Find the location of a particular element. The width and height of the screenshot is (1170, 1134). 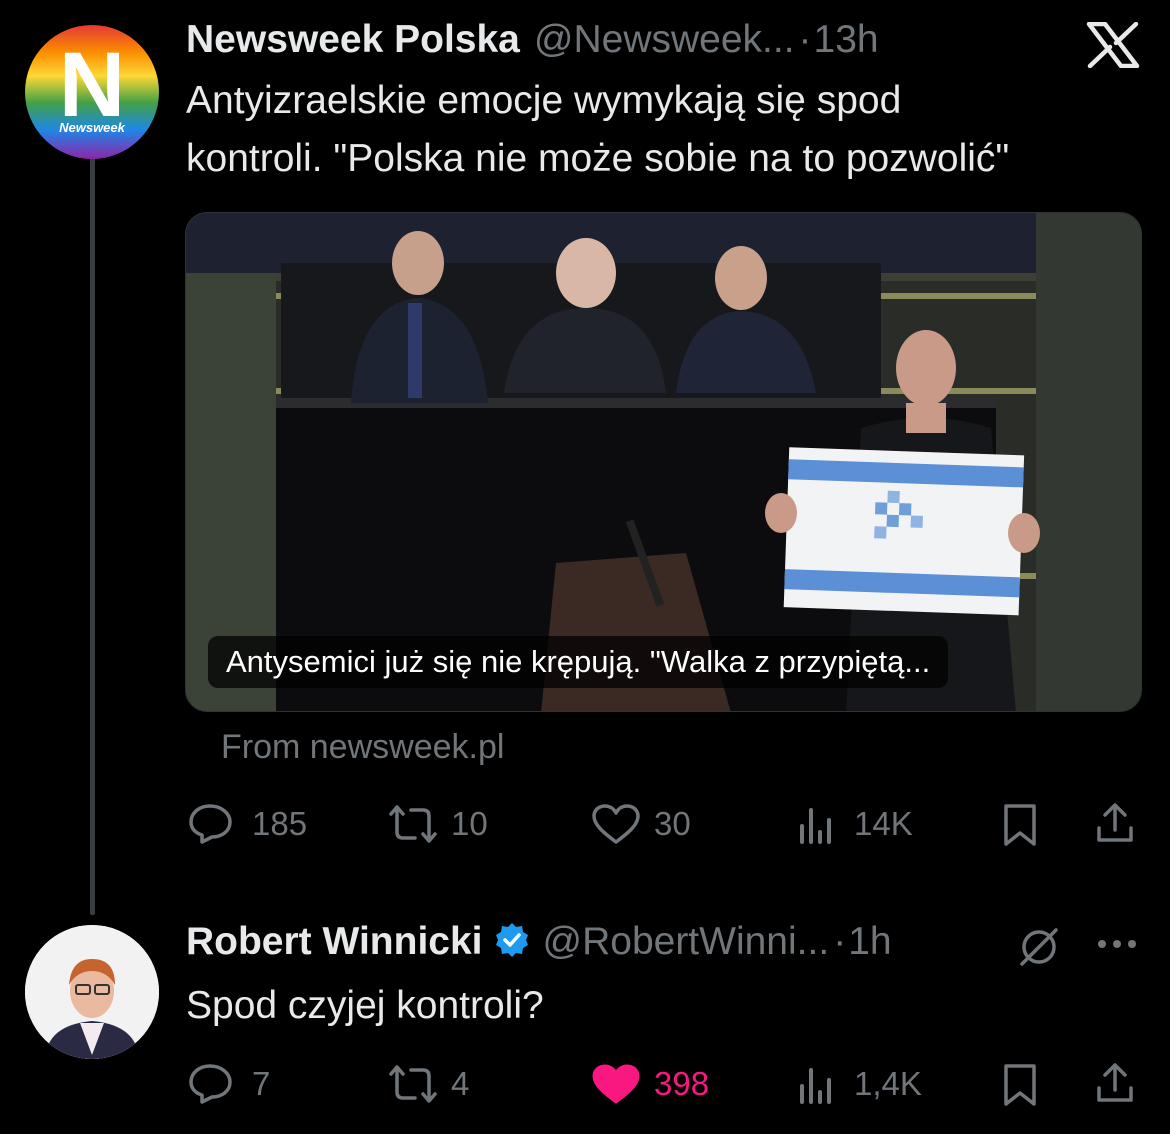

repost-count: 4 is located at coordinates (460, 1083).